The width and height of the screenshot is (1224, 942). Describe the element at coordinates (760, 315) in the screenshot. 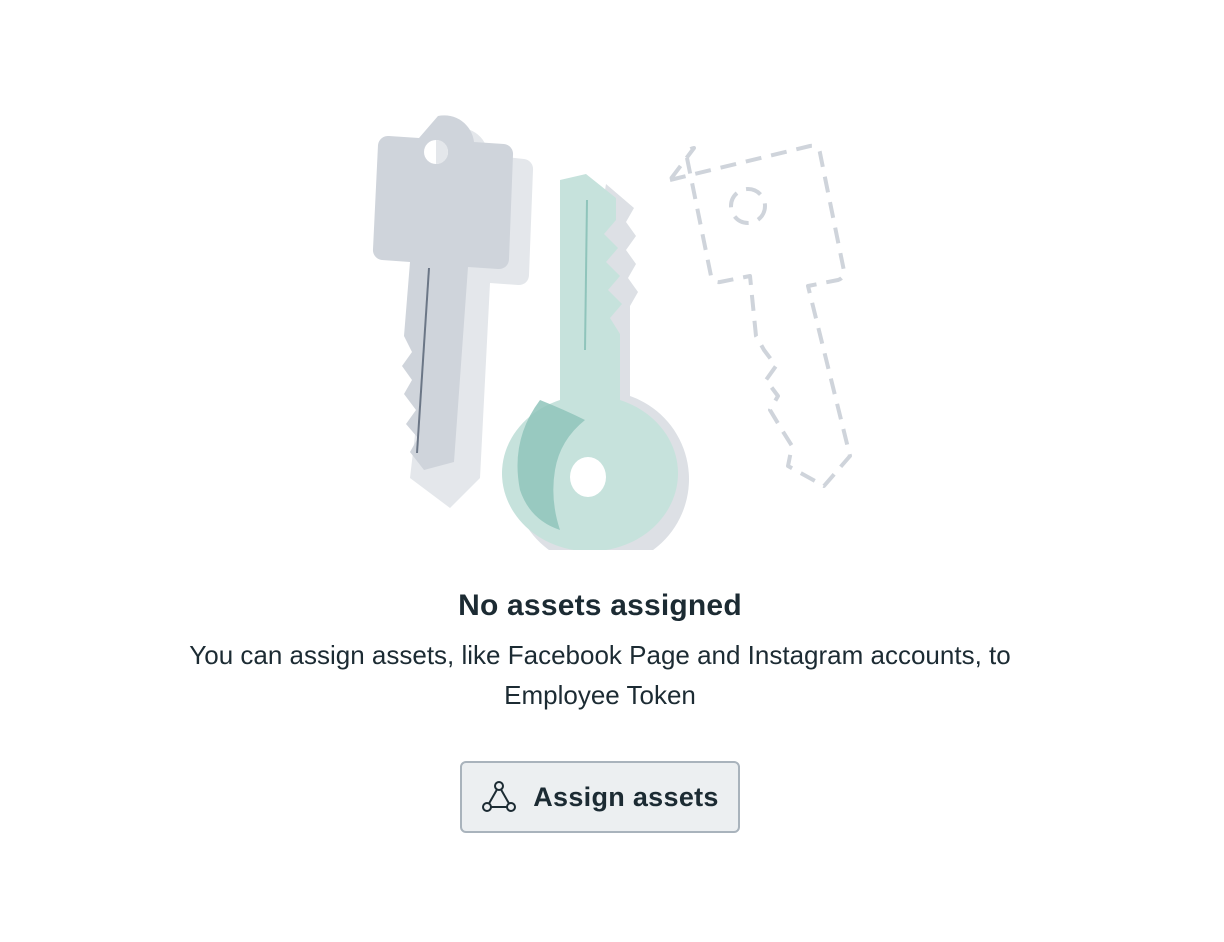

I see `dashed-key-outline` at that location.